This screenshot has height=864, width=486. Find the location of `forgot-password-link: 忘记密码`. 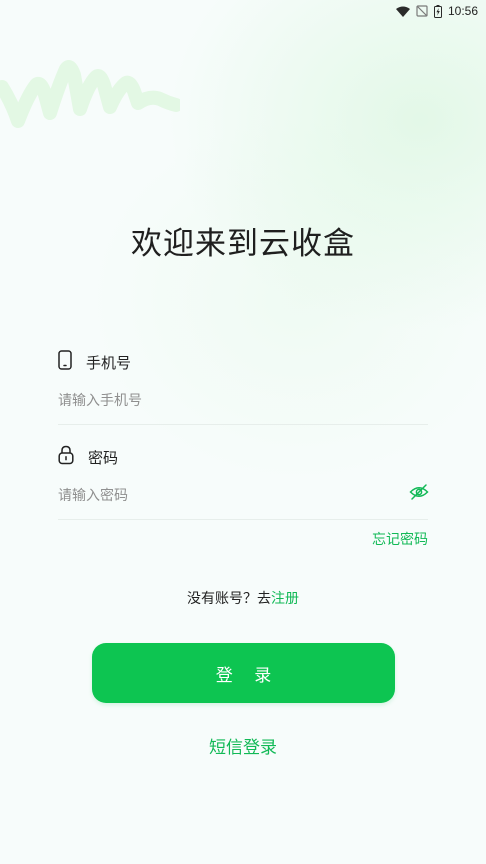

forgot-password-link: 忘记密码 is located at coordinates (400, 539).